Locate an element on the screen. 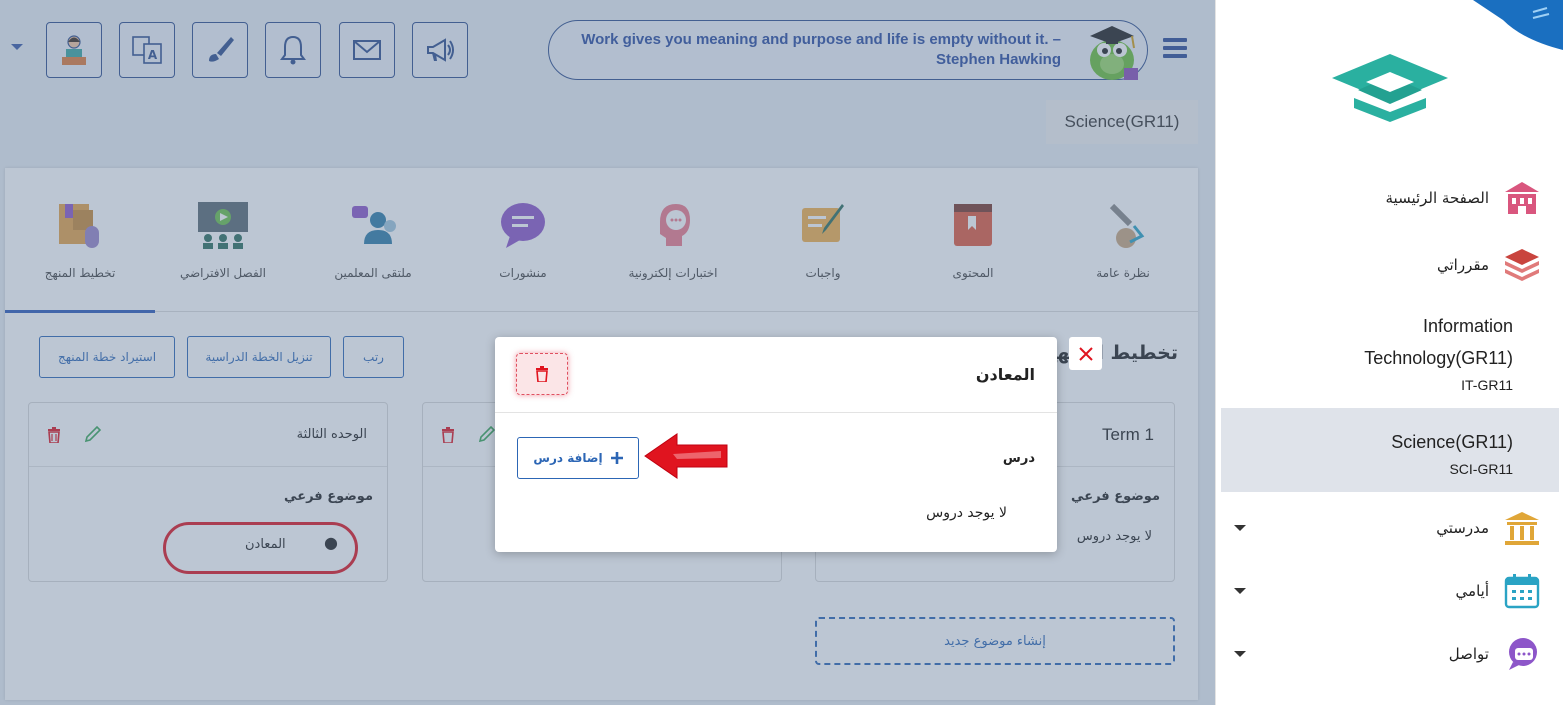 Image resolution: width=1563 pixels, height=705 pixels. delete-subtopic-button is located at coordinates (542, 374).